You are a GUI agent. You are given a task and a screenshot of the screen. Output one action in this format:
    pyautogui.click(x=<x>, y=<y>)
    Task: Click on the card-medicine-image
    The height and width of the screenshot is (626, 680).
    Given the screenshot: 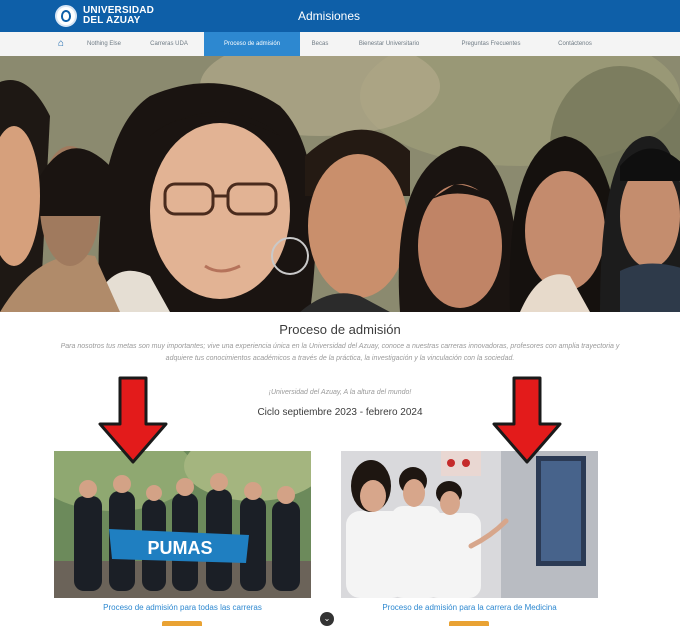 What is the action you would take?
    pyautogui.click(x=469, y=524)
    